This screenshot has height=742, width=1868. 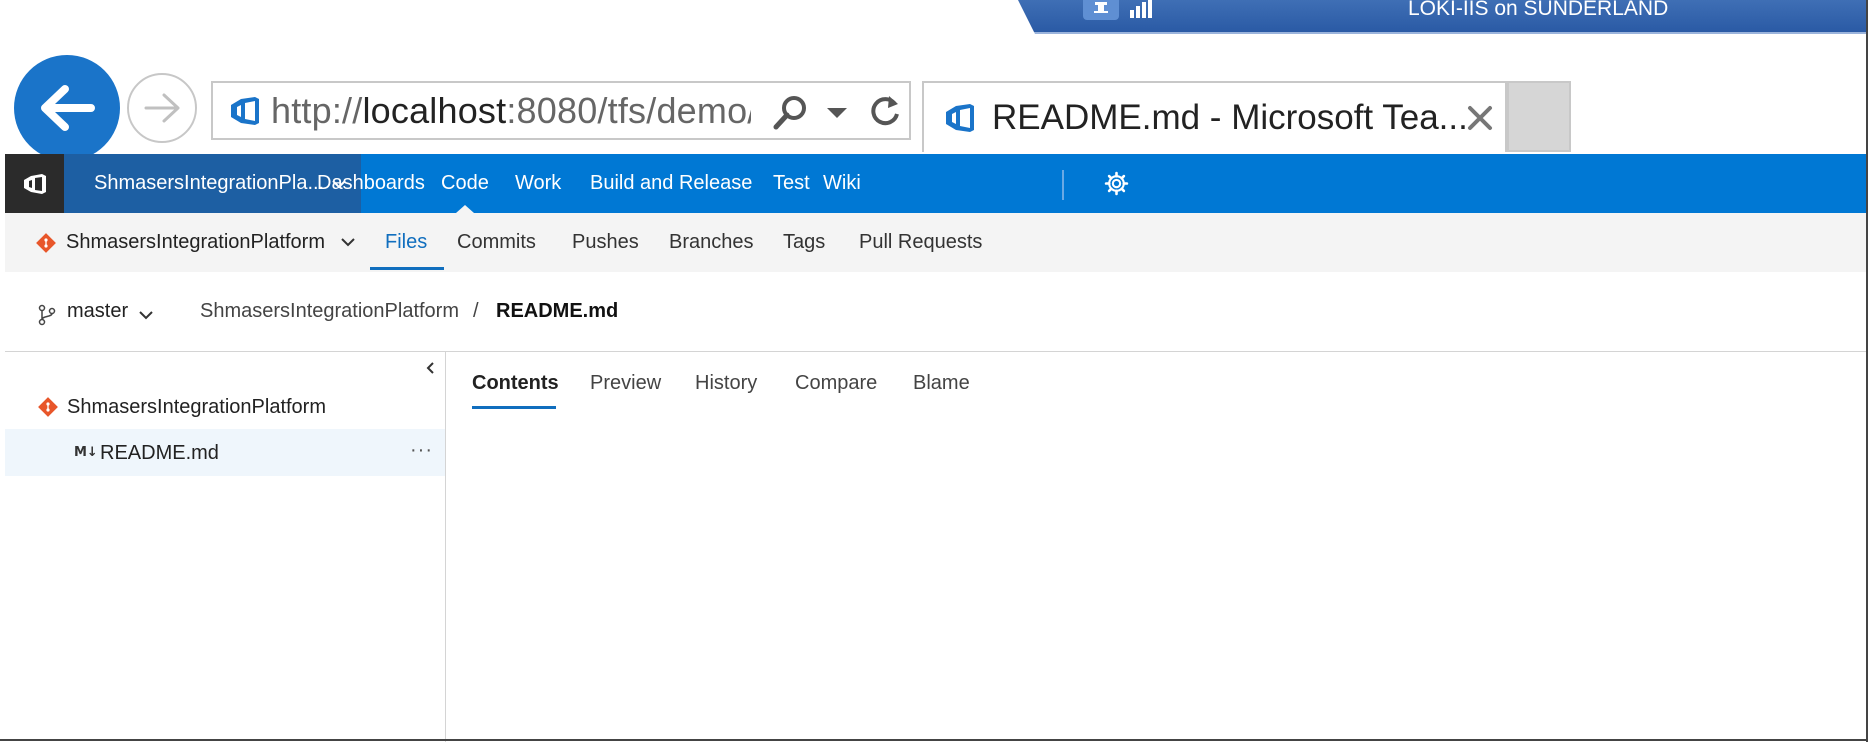 What do you see at coordinates (1539, 116) in the screenshot?
I see `new-tab-button` at bounding box center [1539, 116].